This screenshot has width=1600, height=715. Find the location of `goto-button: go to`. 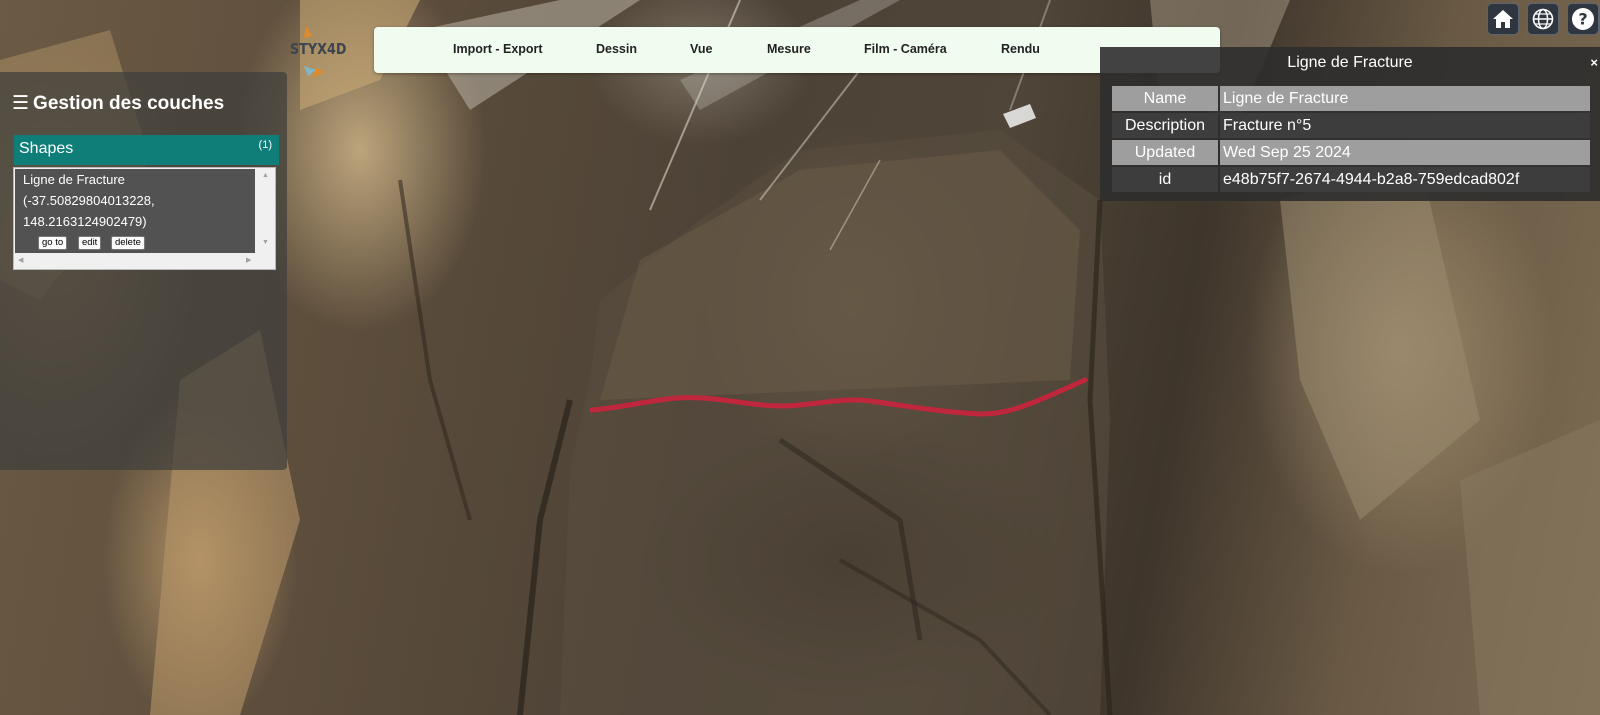

goto-button: go to is located at coordinates (53, 243).